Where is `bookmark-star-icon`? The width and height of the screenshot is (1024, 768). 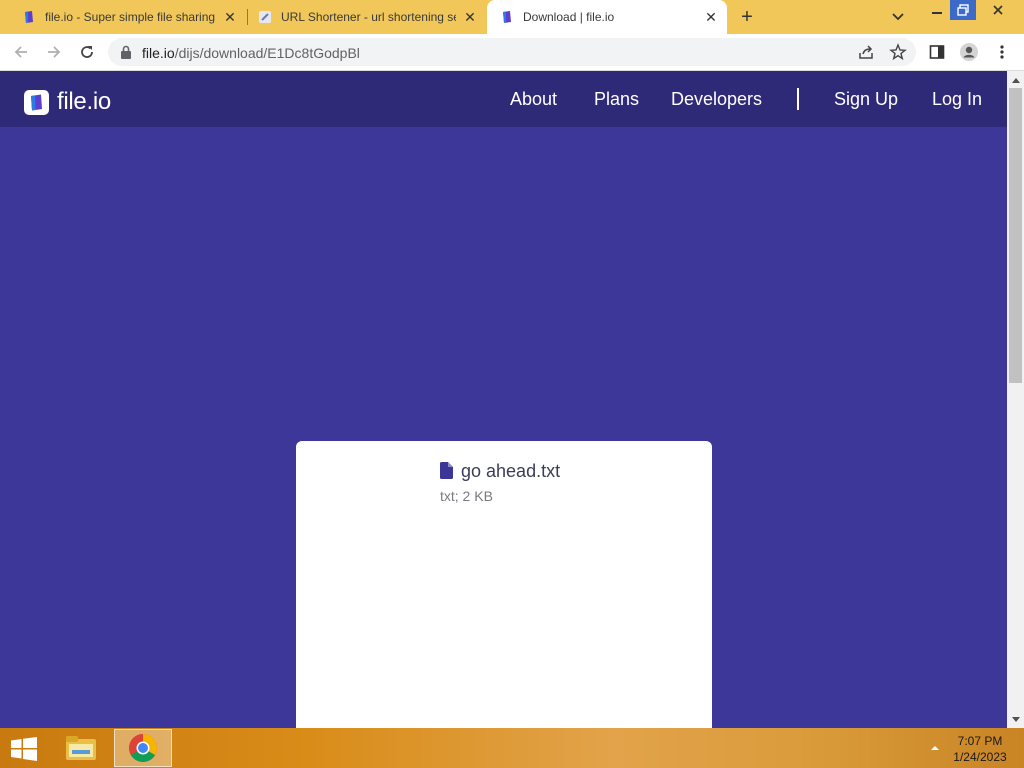 bookmark-star-icon is located at coordinates (898, 52).